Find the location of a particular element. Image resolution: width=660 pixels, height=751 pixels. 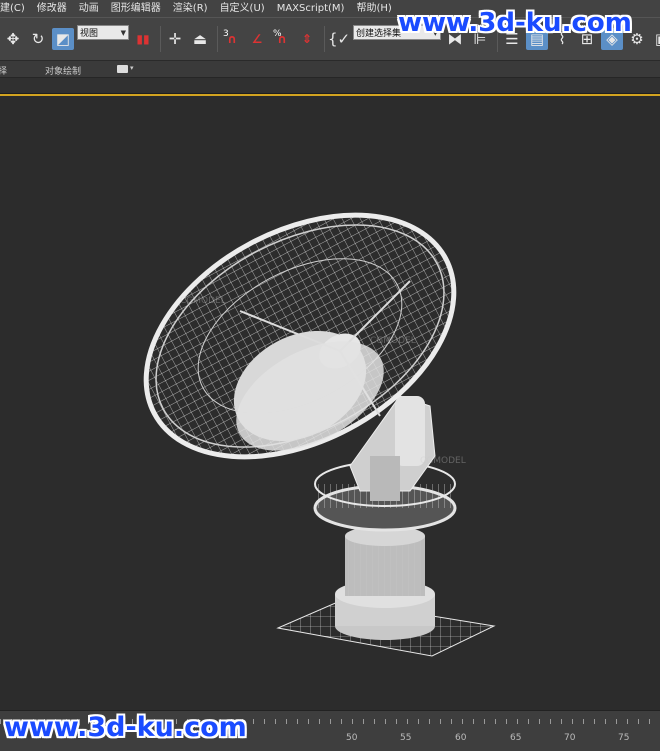

percent-snap-icon: % ∩ is located at coordinates (282, 39).